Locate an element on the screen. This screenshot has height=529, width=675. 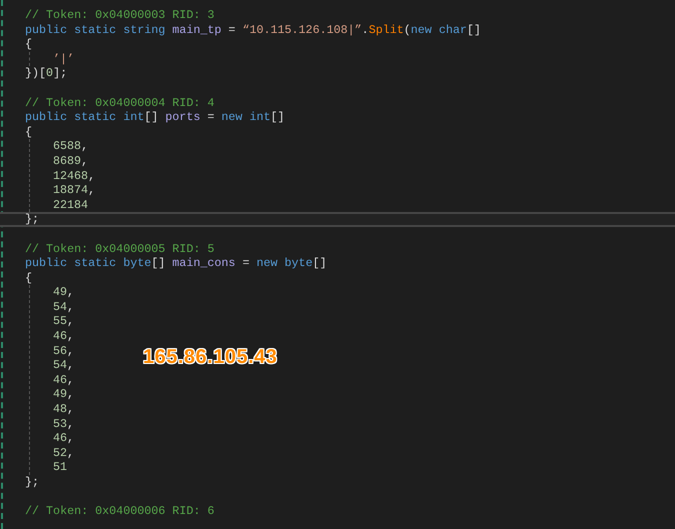
code-line: 56, is located at coordinates (63, 351).